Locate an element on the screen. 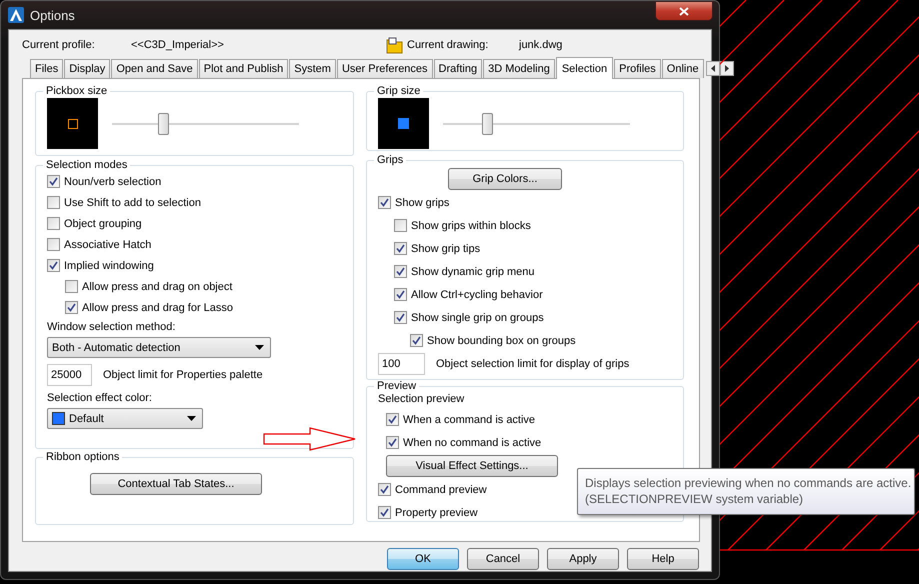 This screenshot has height=584, width=919. checkbox-label: Show grips within blocks is located at coordinates (471, 226).